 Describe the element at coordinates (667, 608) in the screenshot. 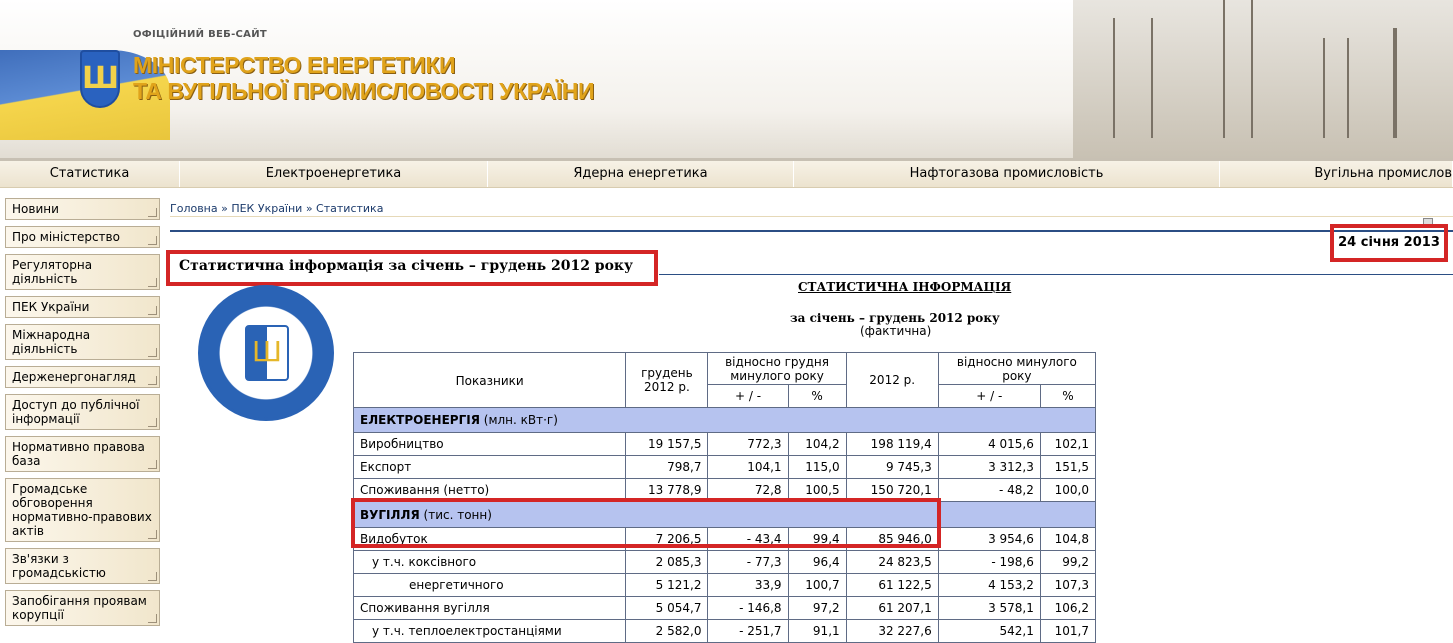

I see `cell-value: 5 054,7` at that location.